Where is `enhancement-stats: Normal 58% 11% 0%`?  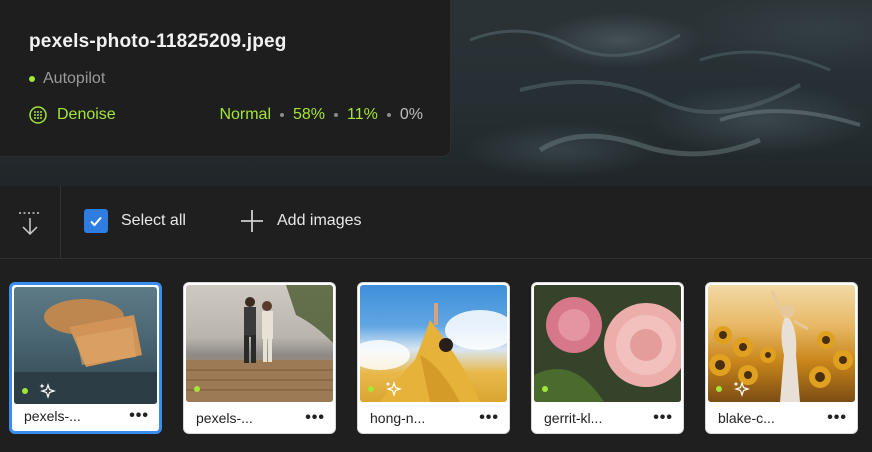
enhancement-stats: Normal 58% 11% 0% is located at coordinates (321, 115).